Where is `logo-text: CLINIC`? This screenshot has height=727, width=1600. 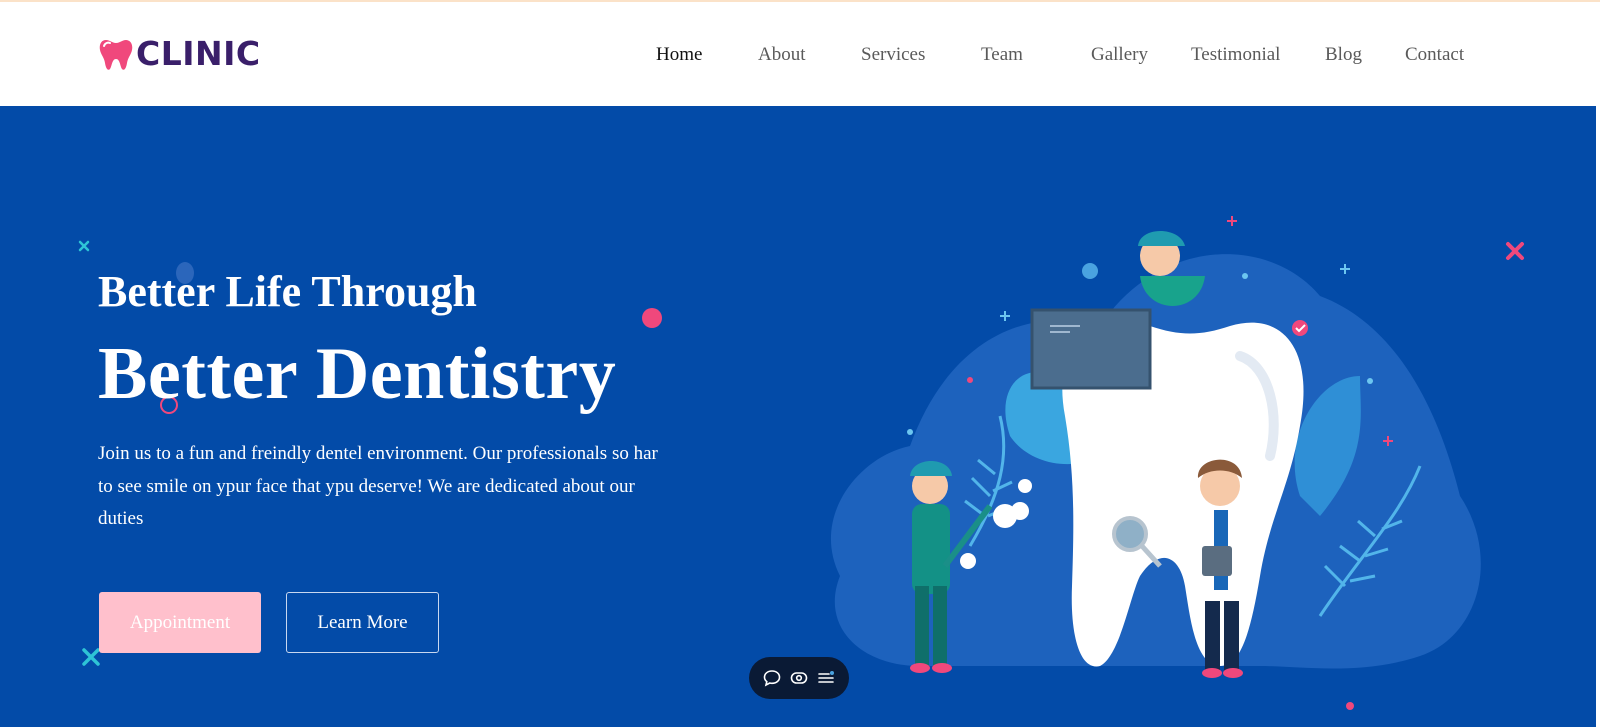
logo-text: CLINIC is located at coordinates (198, 53).